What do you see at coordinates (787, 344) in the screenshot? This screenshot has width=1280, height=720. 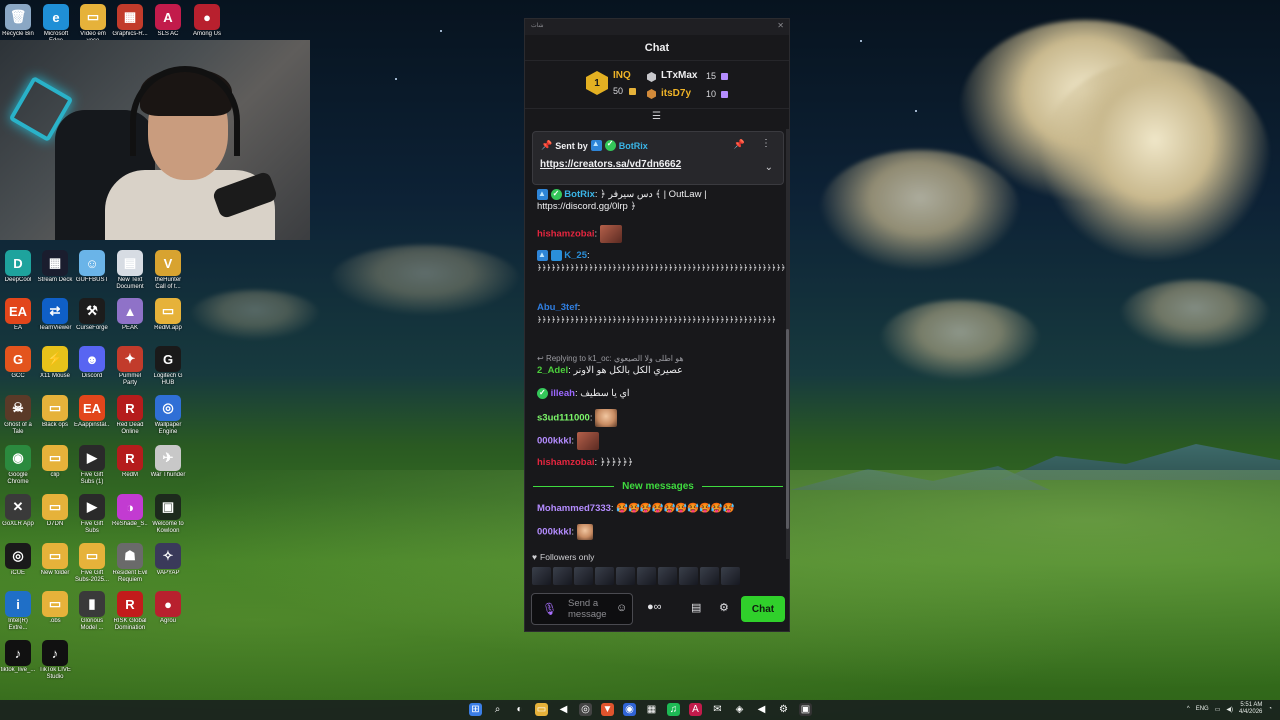 I see `chat-scrollbar` at bounding box center [787, 344].